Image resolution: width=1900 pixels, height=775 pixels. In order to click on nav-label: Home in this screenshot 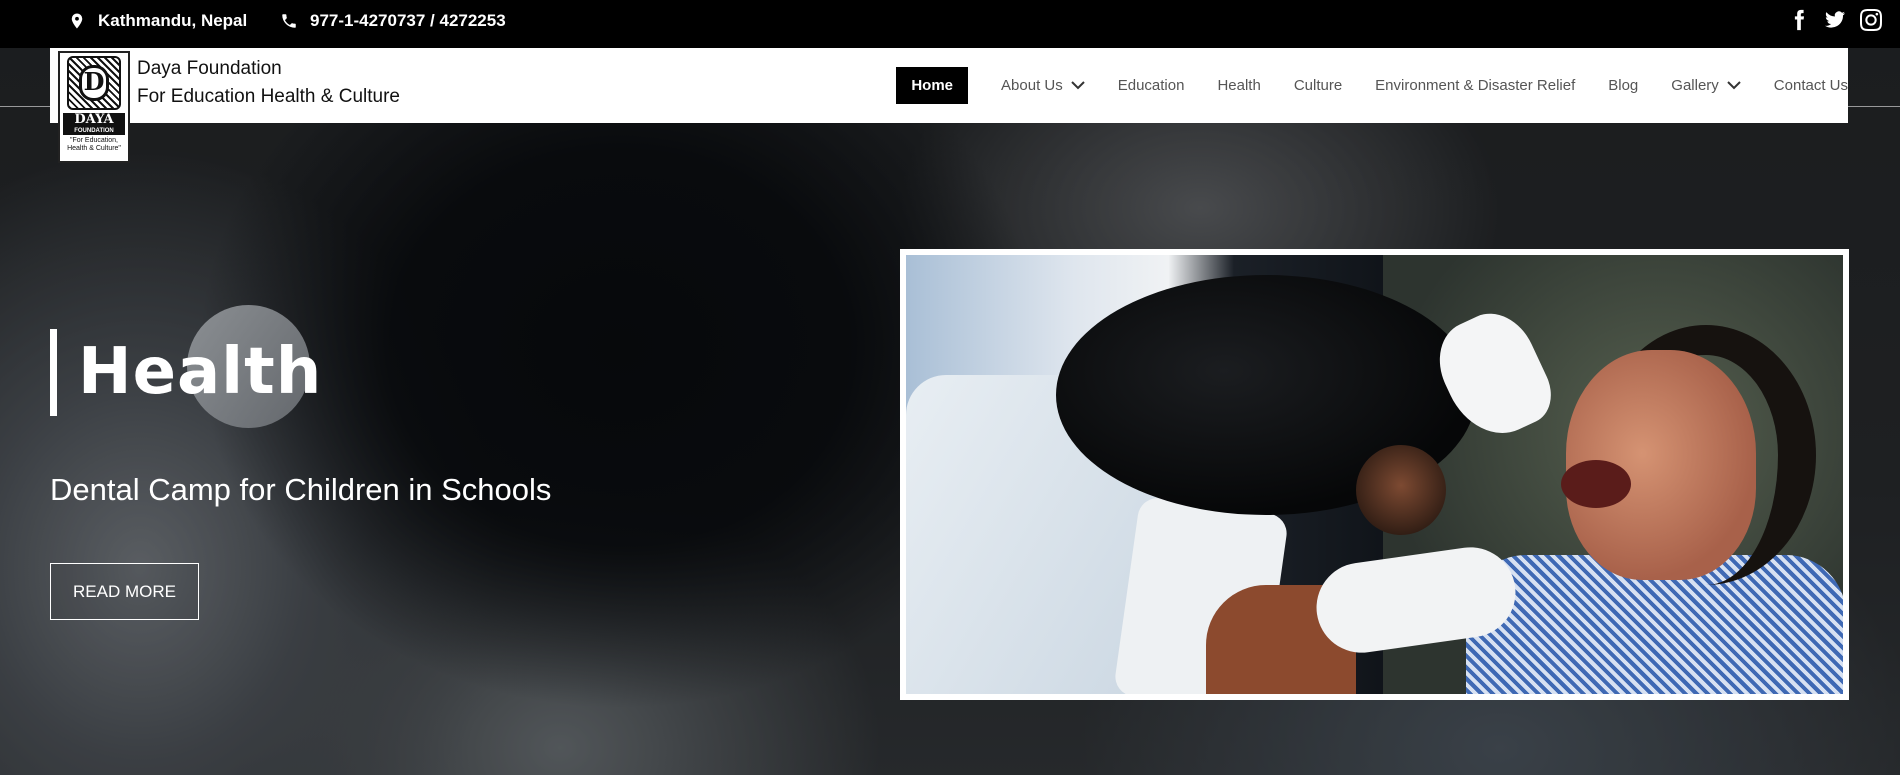, I will do `click(932, 85)`.